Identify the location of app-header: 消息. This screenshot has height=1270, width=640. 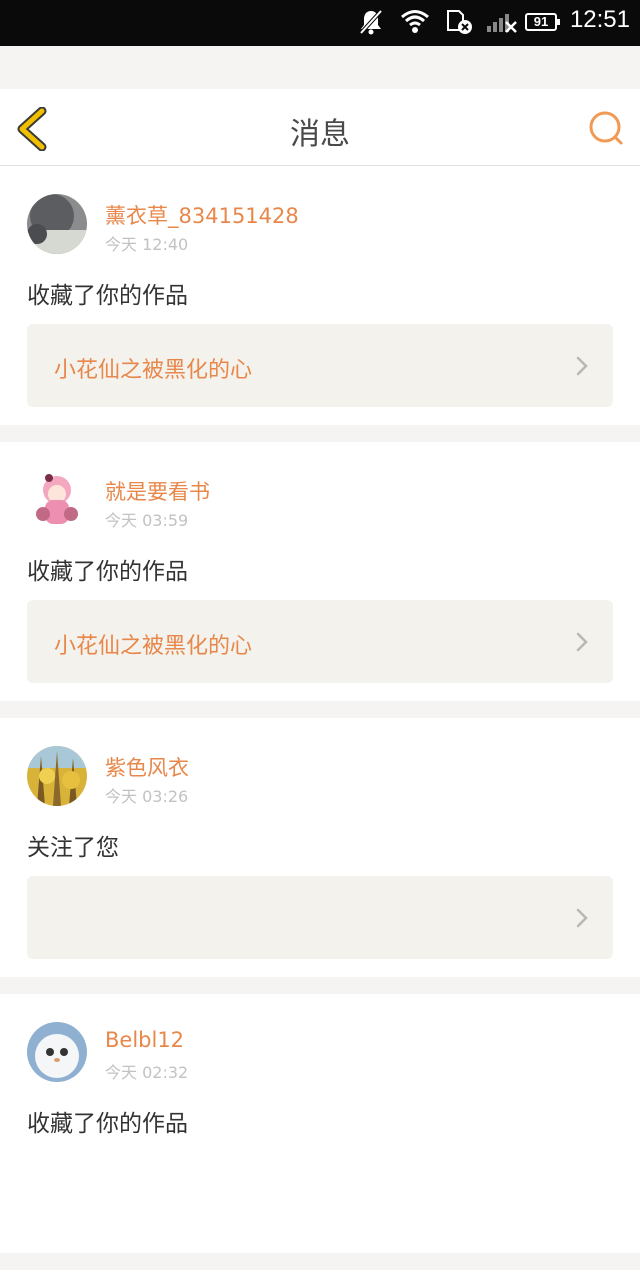
(320, 127).